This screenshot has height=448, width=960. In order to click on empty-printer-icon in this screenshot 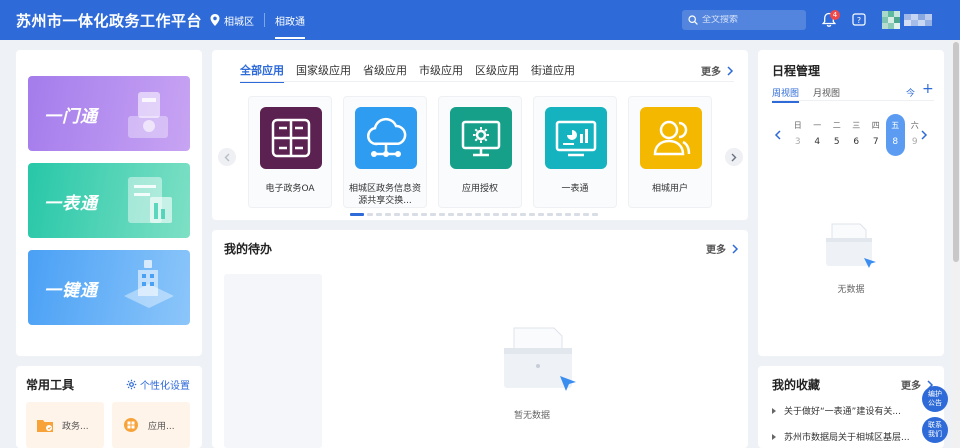, I will do `click(851, 245)`.